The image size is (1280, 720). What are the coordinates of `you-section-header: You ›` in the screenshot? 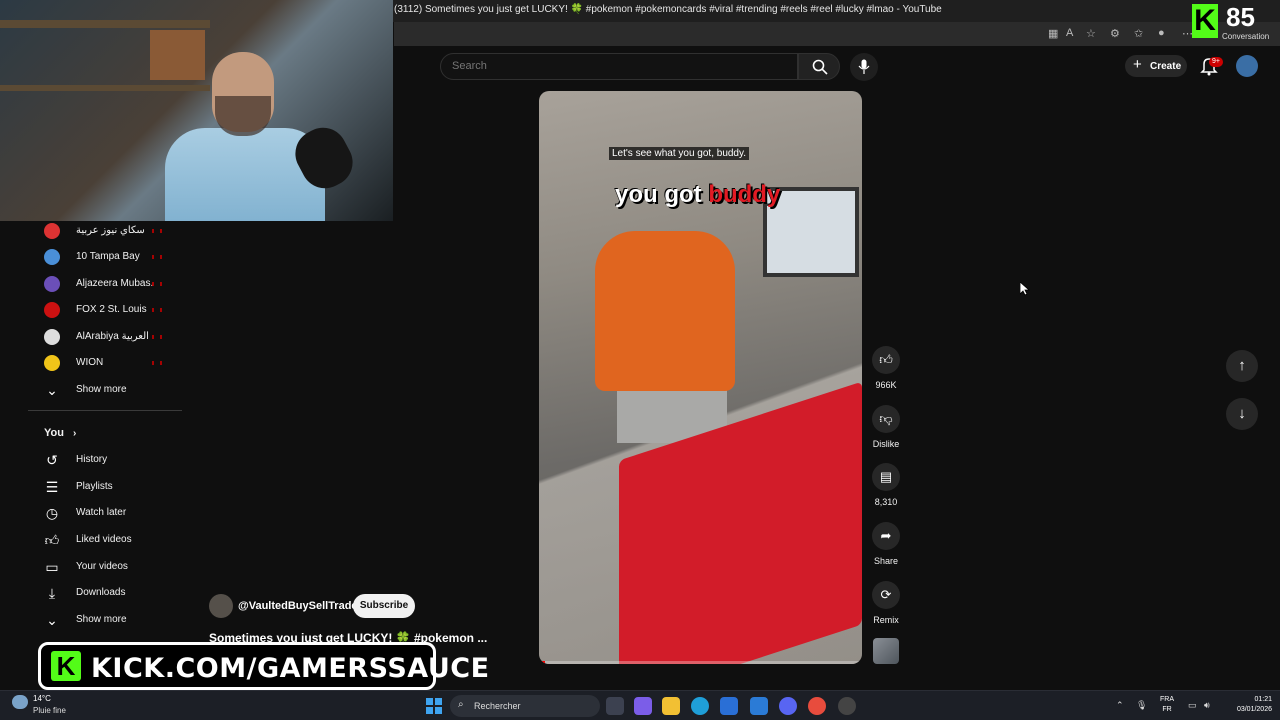 It's located at (60, 433).